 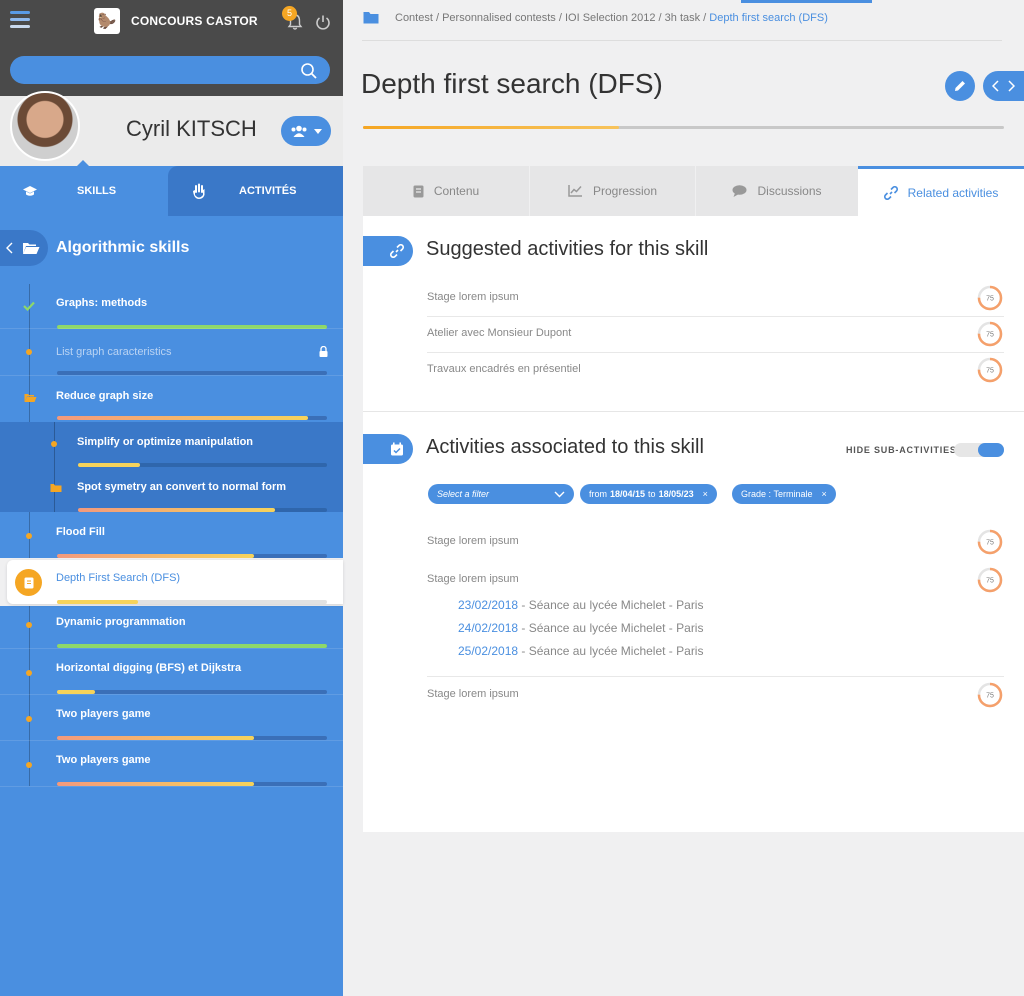 I want to click on item-navigation, so click(x=1003, y=86).